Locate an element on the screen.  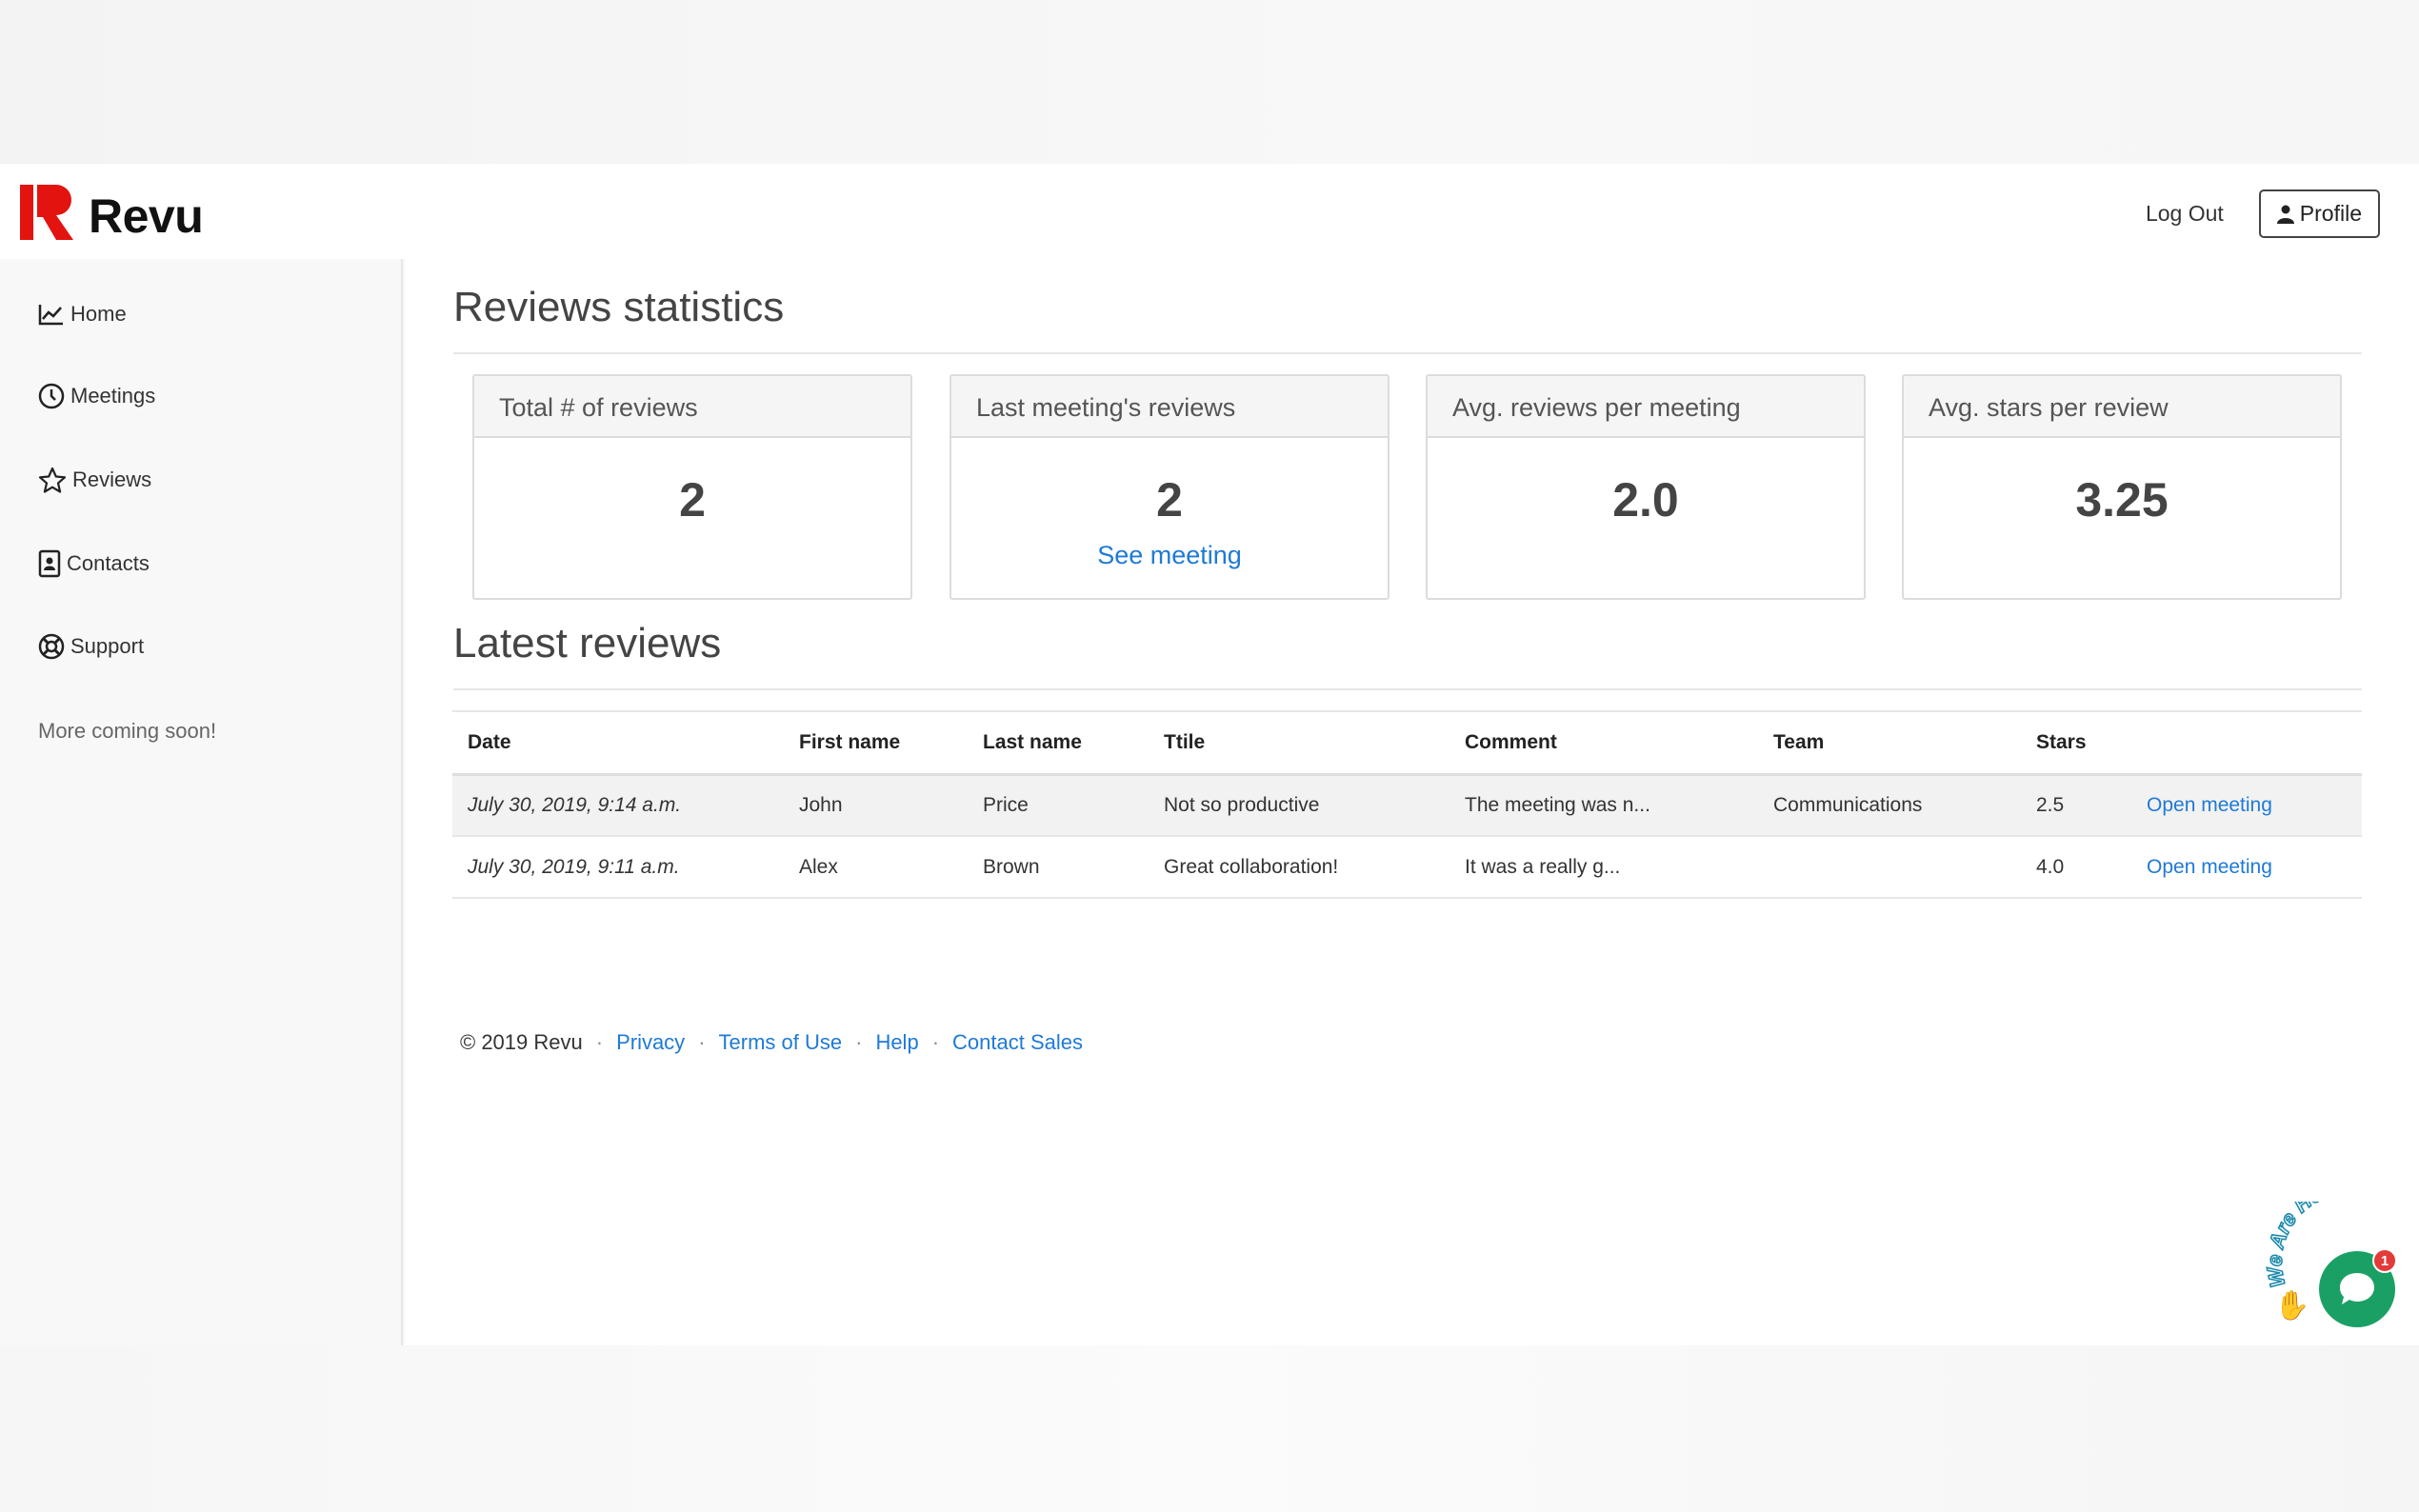
cell-first-name: Alex is located at coordinates (876, 867).